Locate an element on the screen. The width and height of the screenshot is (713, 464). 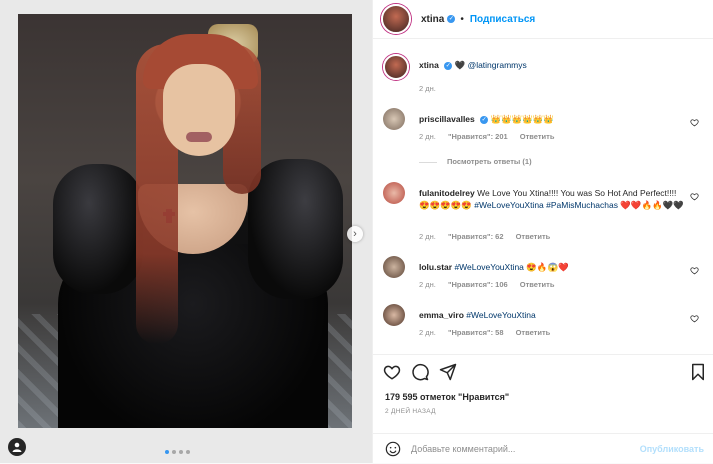
comment-text: 👑👑👑👑👑👑 is located at coordinates (522, 119).